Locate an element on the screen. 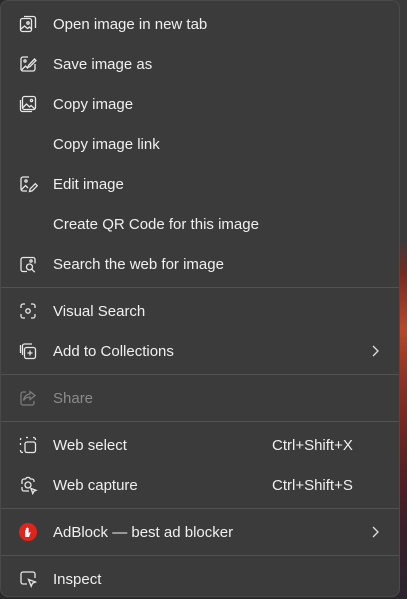 This screenshot has height=599, width=407. inspect-icon is located at coordinates (28, 579).